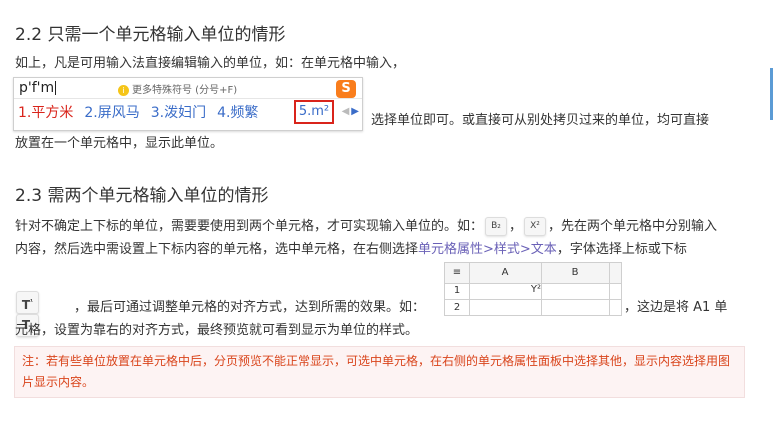 Image resolution: width=773 pixels, height=426 pixels. I want to click on subscript-example-chip: B₂, so click(496, 226).